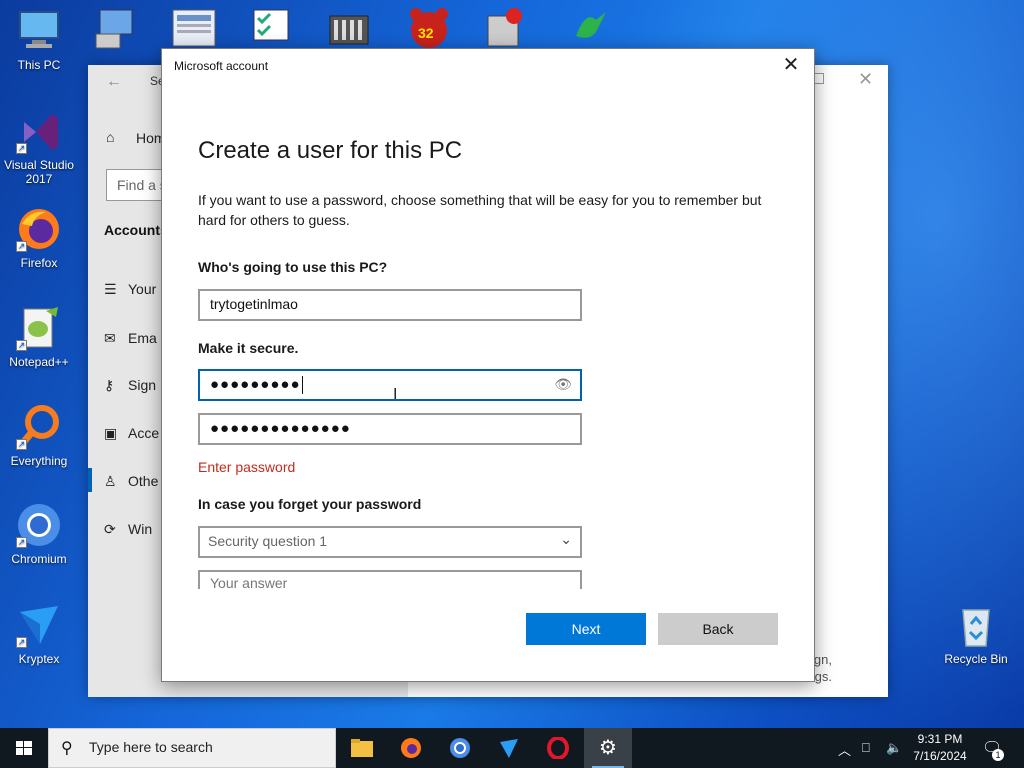  What do you see at coordinates (151, 747) in the screenshot?
I see `search-placeholder: Type here to search` at bounding box center [151, 747].